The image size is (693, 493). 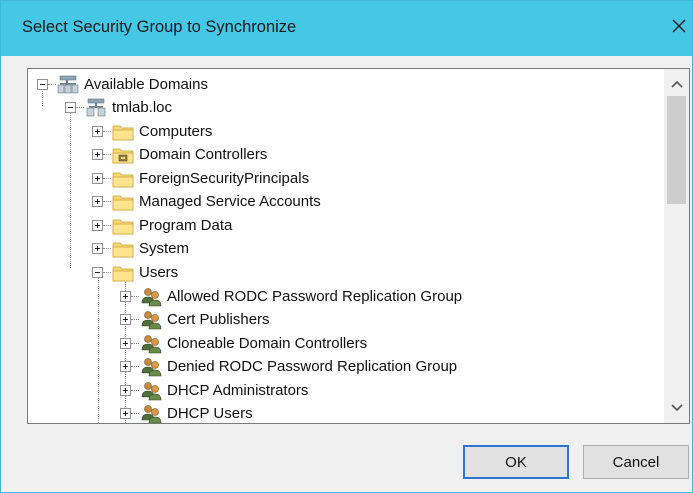 I want to click on tree-node-managed-service-accounts: Managed Service Accounts, so click(x=206, y=201).